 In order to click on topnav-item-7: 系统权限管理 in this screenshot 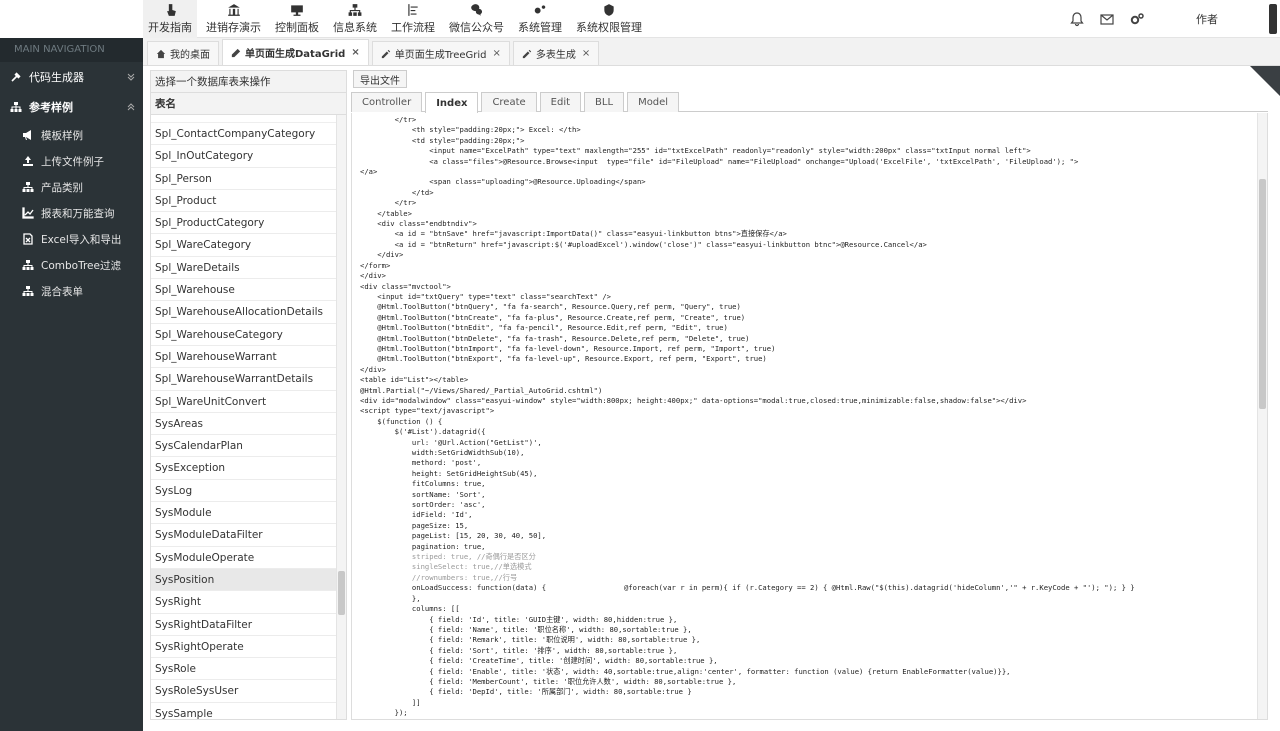, I will do `click(609, 19)`.